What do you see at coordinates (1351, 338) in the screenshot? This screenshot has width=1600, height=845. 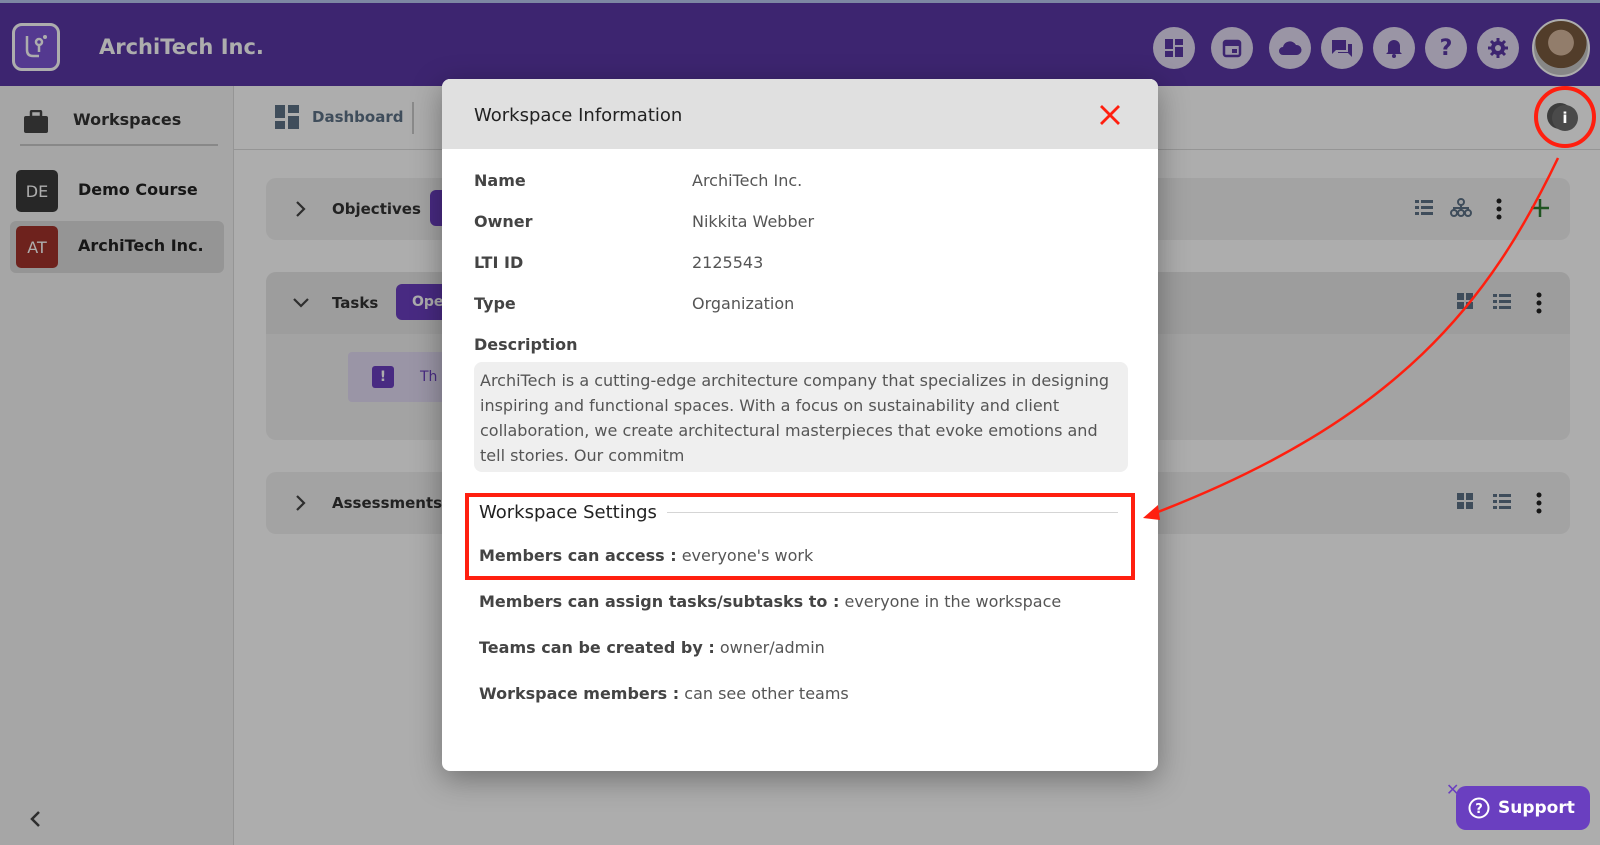 I see `annotation-arrow` at bounding box center [1351, 338].